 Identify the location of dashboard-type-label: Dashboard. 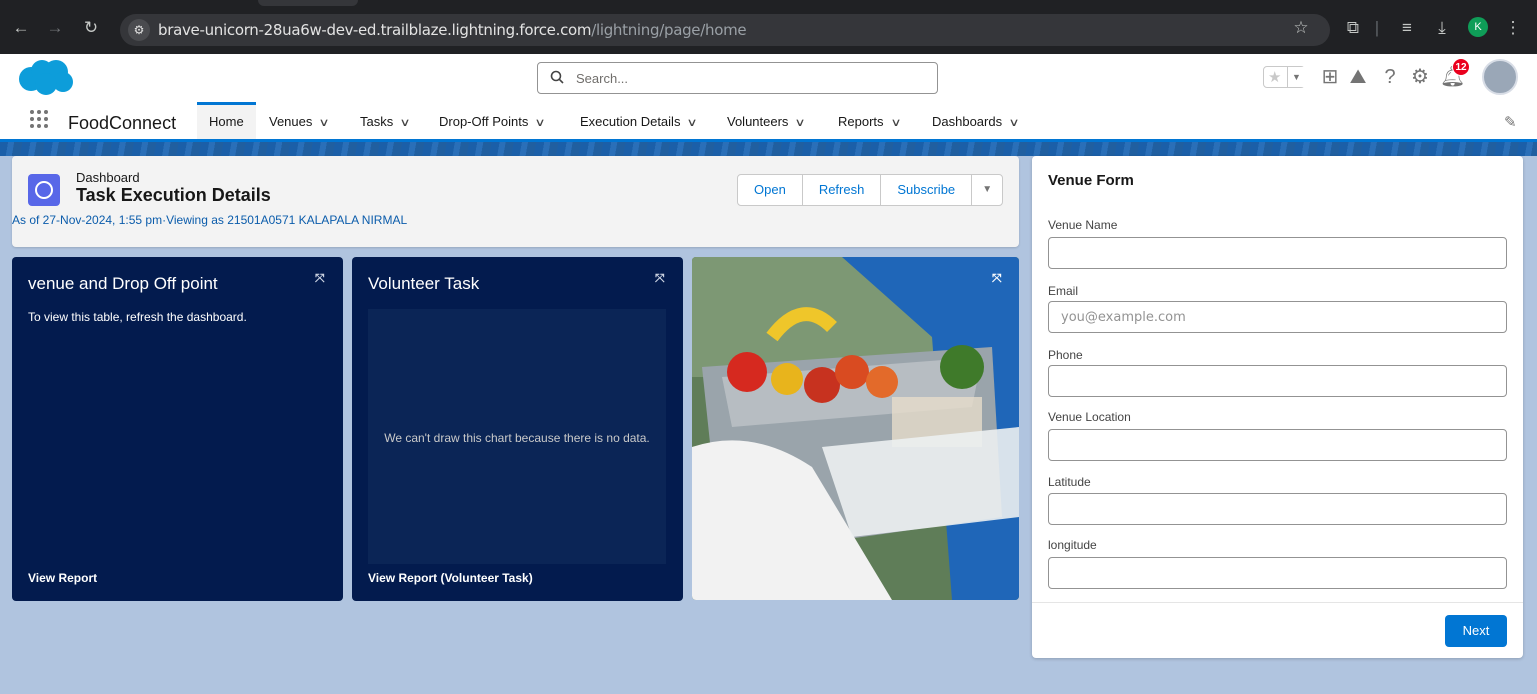
(108, 177).